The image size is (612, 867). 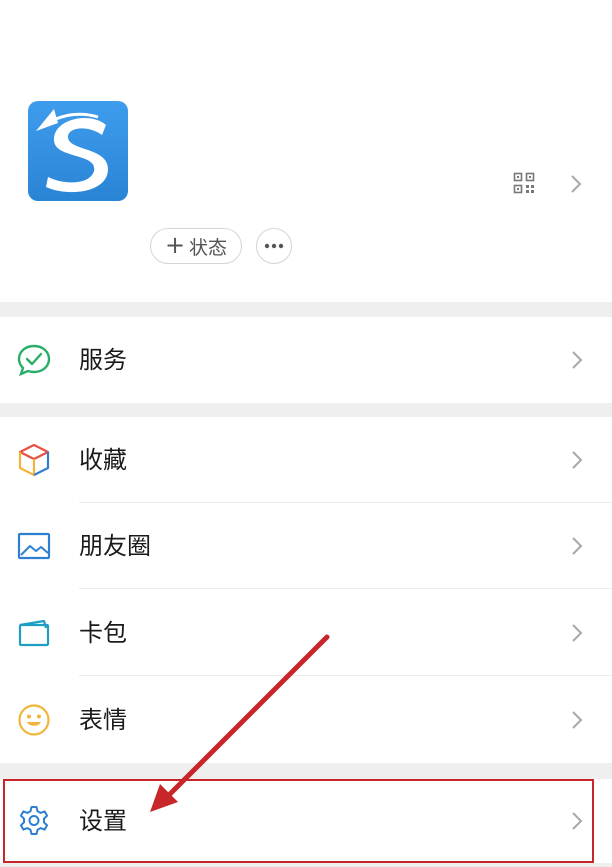 I want to click on landscape-image-icon, so click(x=34, y=546).